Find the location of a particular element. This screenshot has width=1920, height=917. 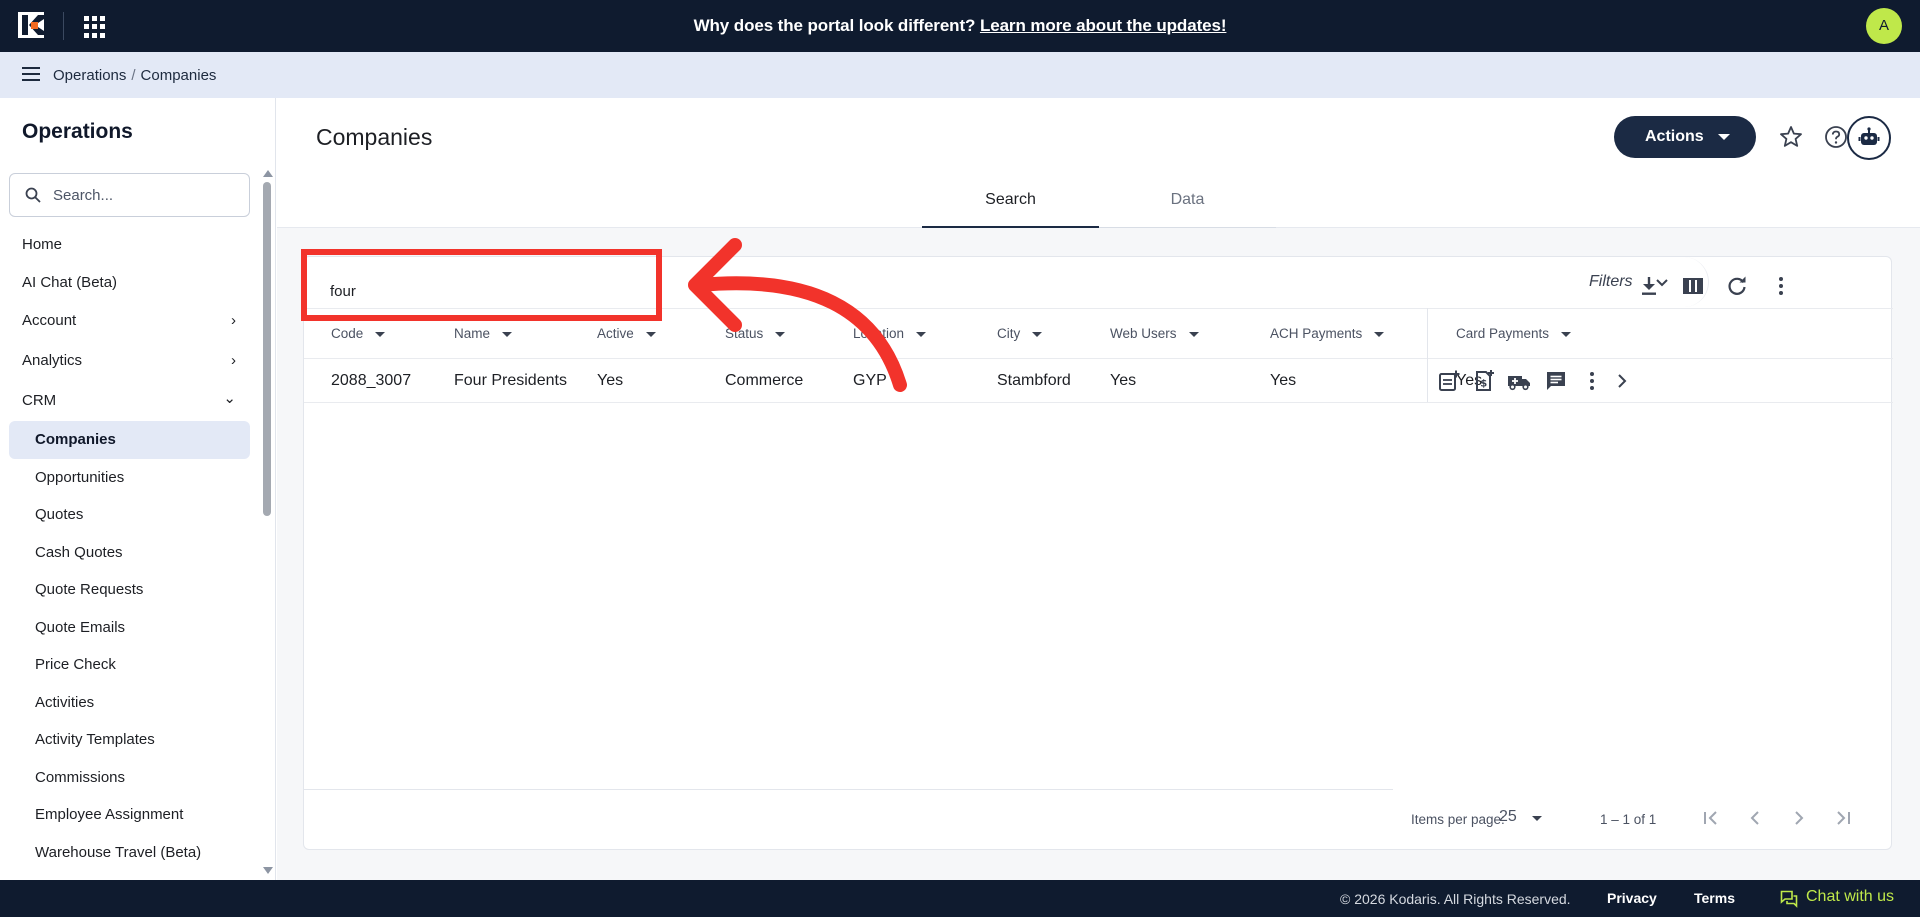

column-label: Active is located at coordinates (615, 333).